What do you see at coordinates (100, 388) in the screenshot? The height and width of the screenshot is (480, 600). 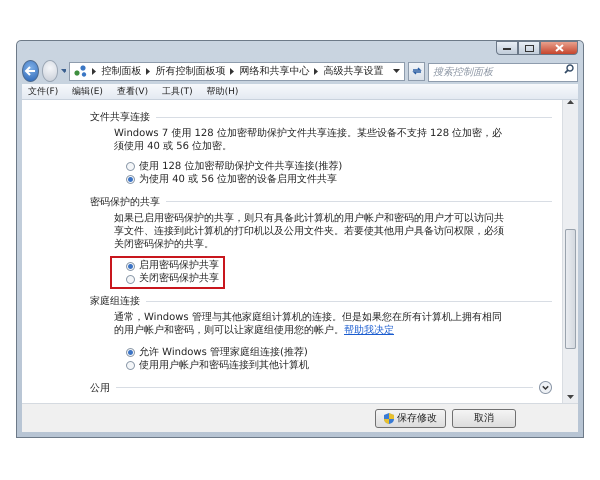 I see `section-heading: 公用` at bounding box center [100, 388].